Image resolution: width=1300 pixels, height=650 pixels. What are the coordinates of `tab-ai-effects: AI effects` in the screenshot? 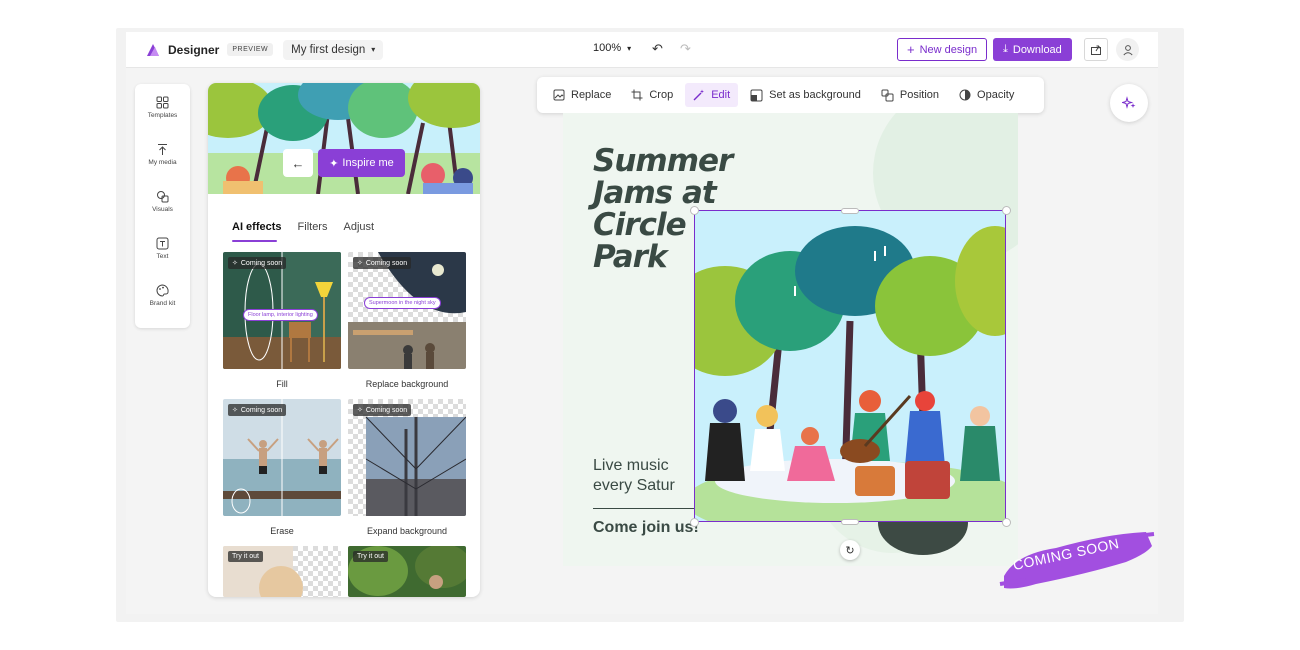 It's located at (257, 227).